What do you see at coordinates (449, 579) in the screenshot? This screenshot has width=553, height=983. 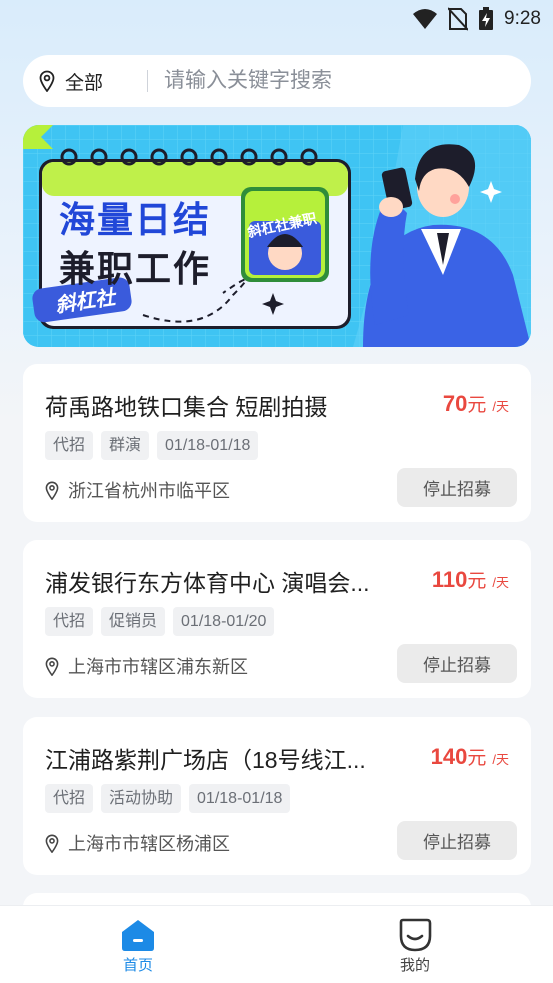 I see `price-amount: 110` at bounding box center [449, 579].